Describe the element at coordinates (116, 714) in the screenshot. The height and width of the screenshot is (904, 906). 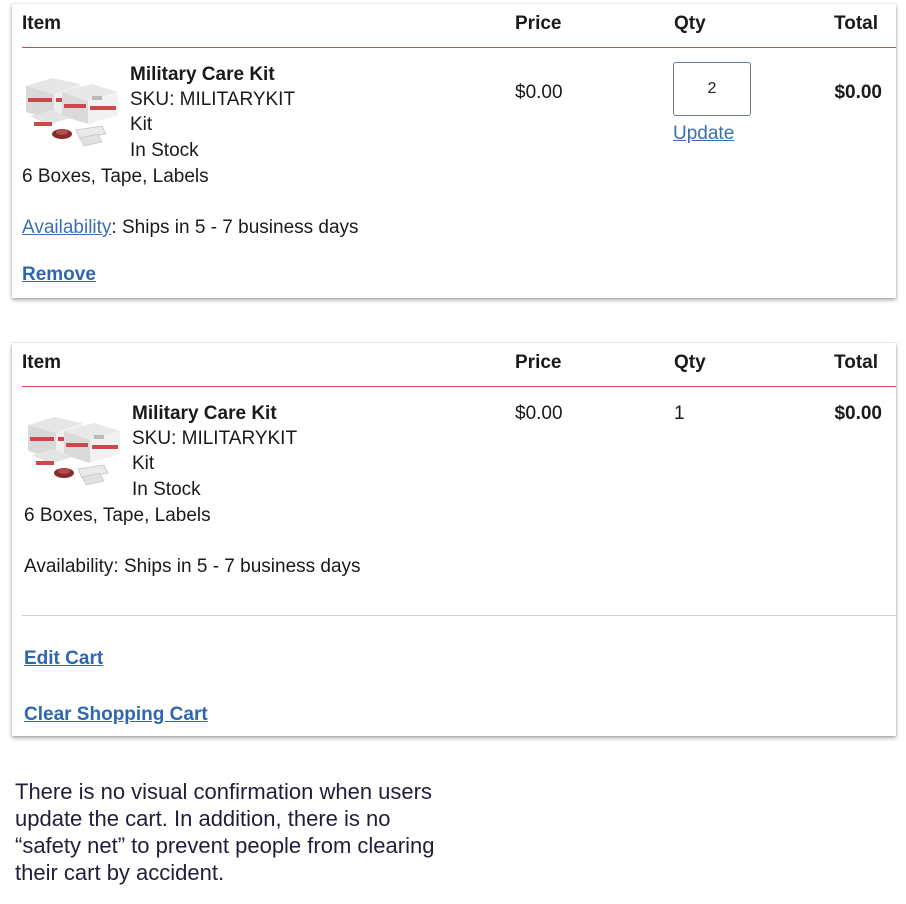
I see `clear-shopping-cart-link: Clear Shopping Cart` at that location.